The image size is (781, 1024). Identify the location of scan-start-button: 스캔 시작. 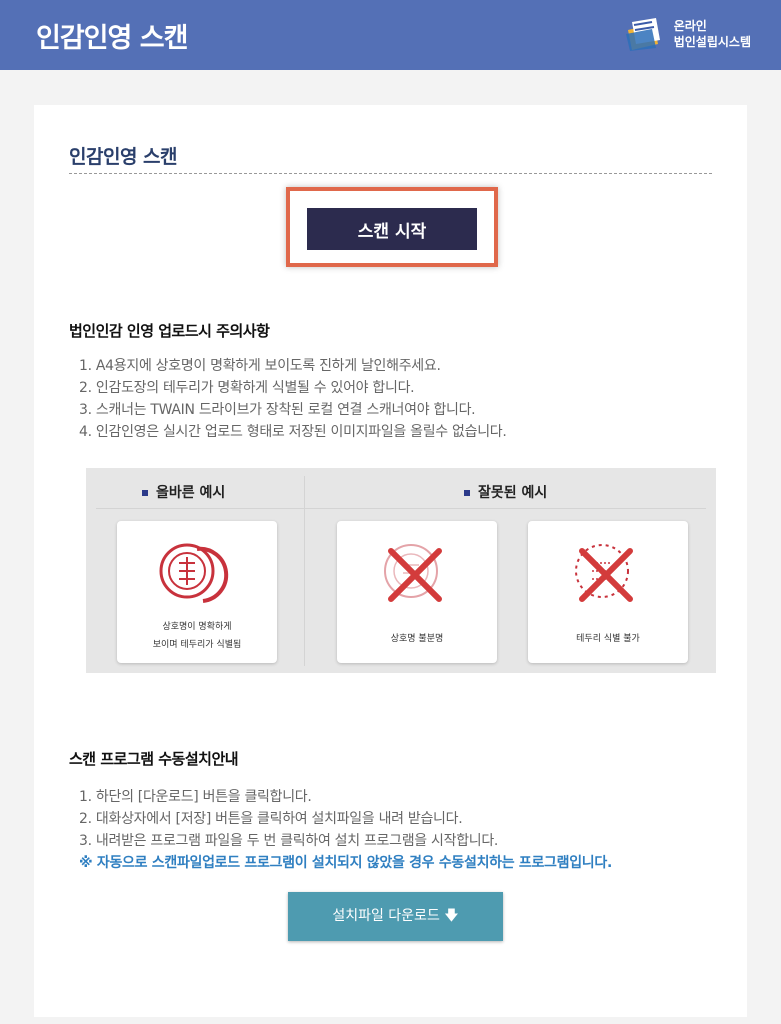
(392, 229).